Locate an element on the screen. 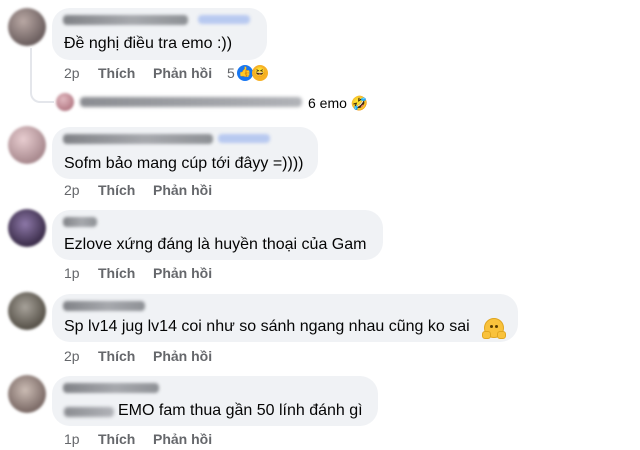  mentioned-name is located at coordinates (89, 412).